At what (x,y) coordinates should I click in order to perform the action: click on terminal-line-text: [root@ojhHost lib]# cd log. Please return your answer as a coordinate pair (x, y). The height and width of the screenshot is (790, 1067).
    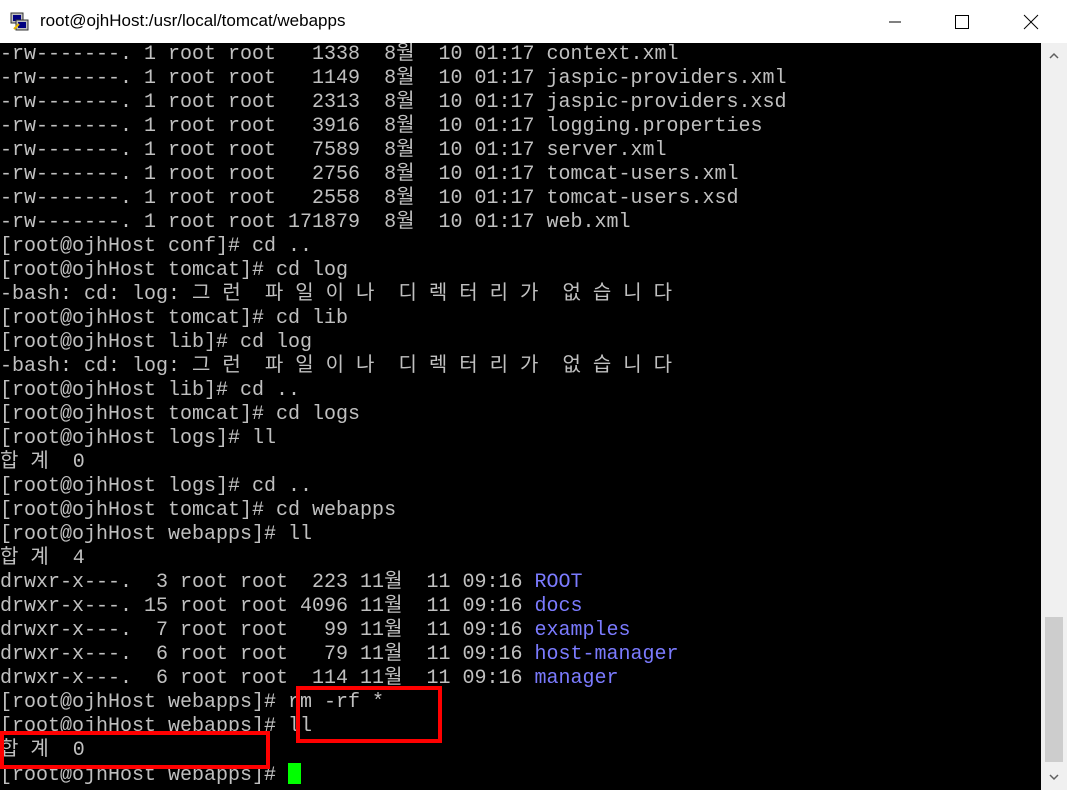
    Looking at the image, I should click on (156, 342).